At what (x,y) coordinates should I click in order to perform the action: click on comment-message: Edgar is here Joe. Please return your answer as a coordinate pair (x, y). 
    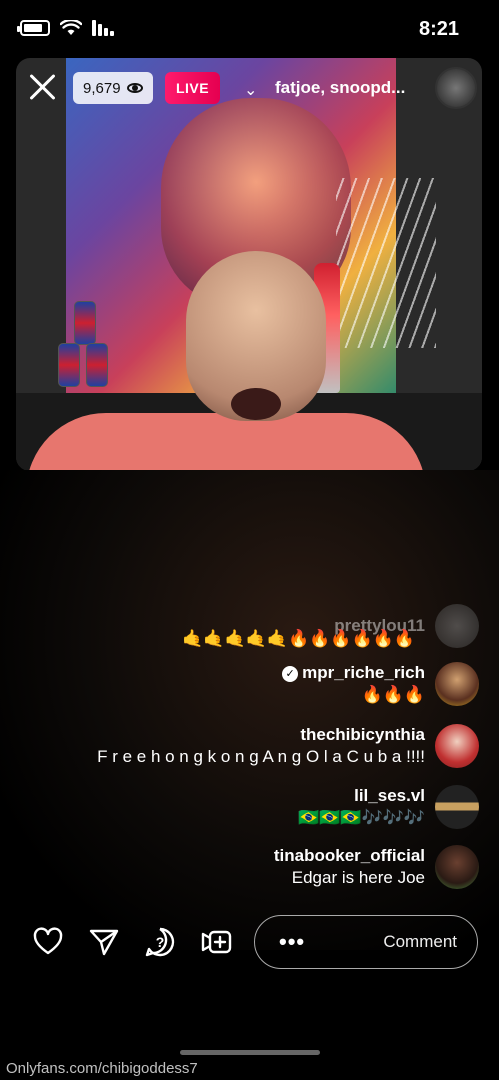
    Looking at the image, I should click on (358, 877).